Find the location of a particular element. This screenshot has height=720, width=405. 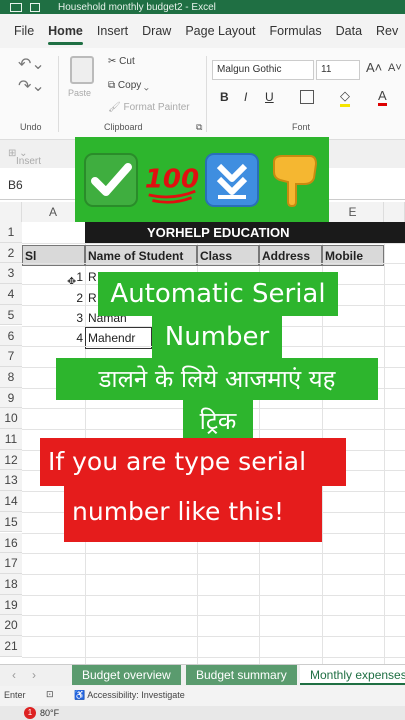

column-header-e: E is located at coordinates (353, 212).